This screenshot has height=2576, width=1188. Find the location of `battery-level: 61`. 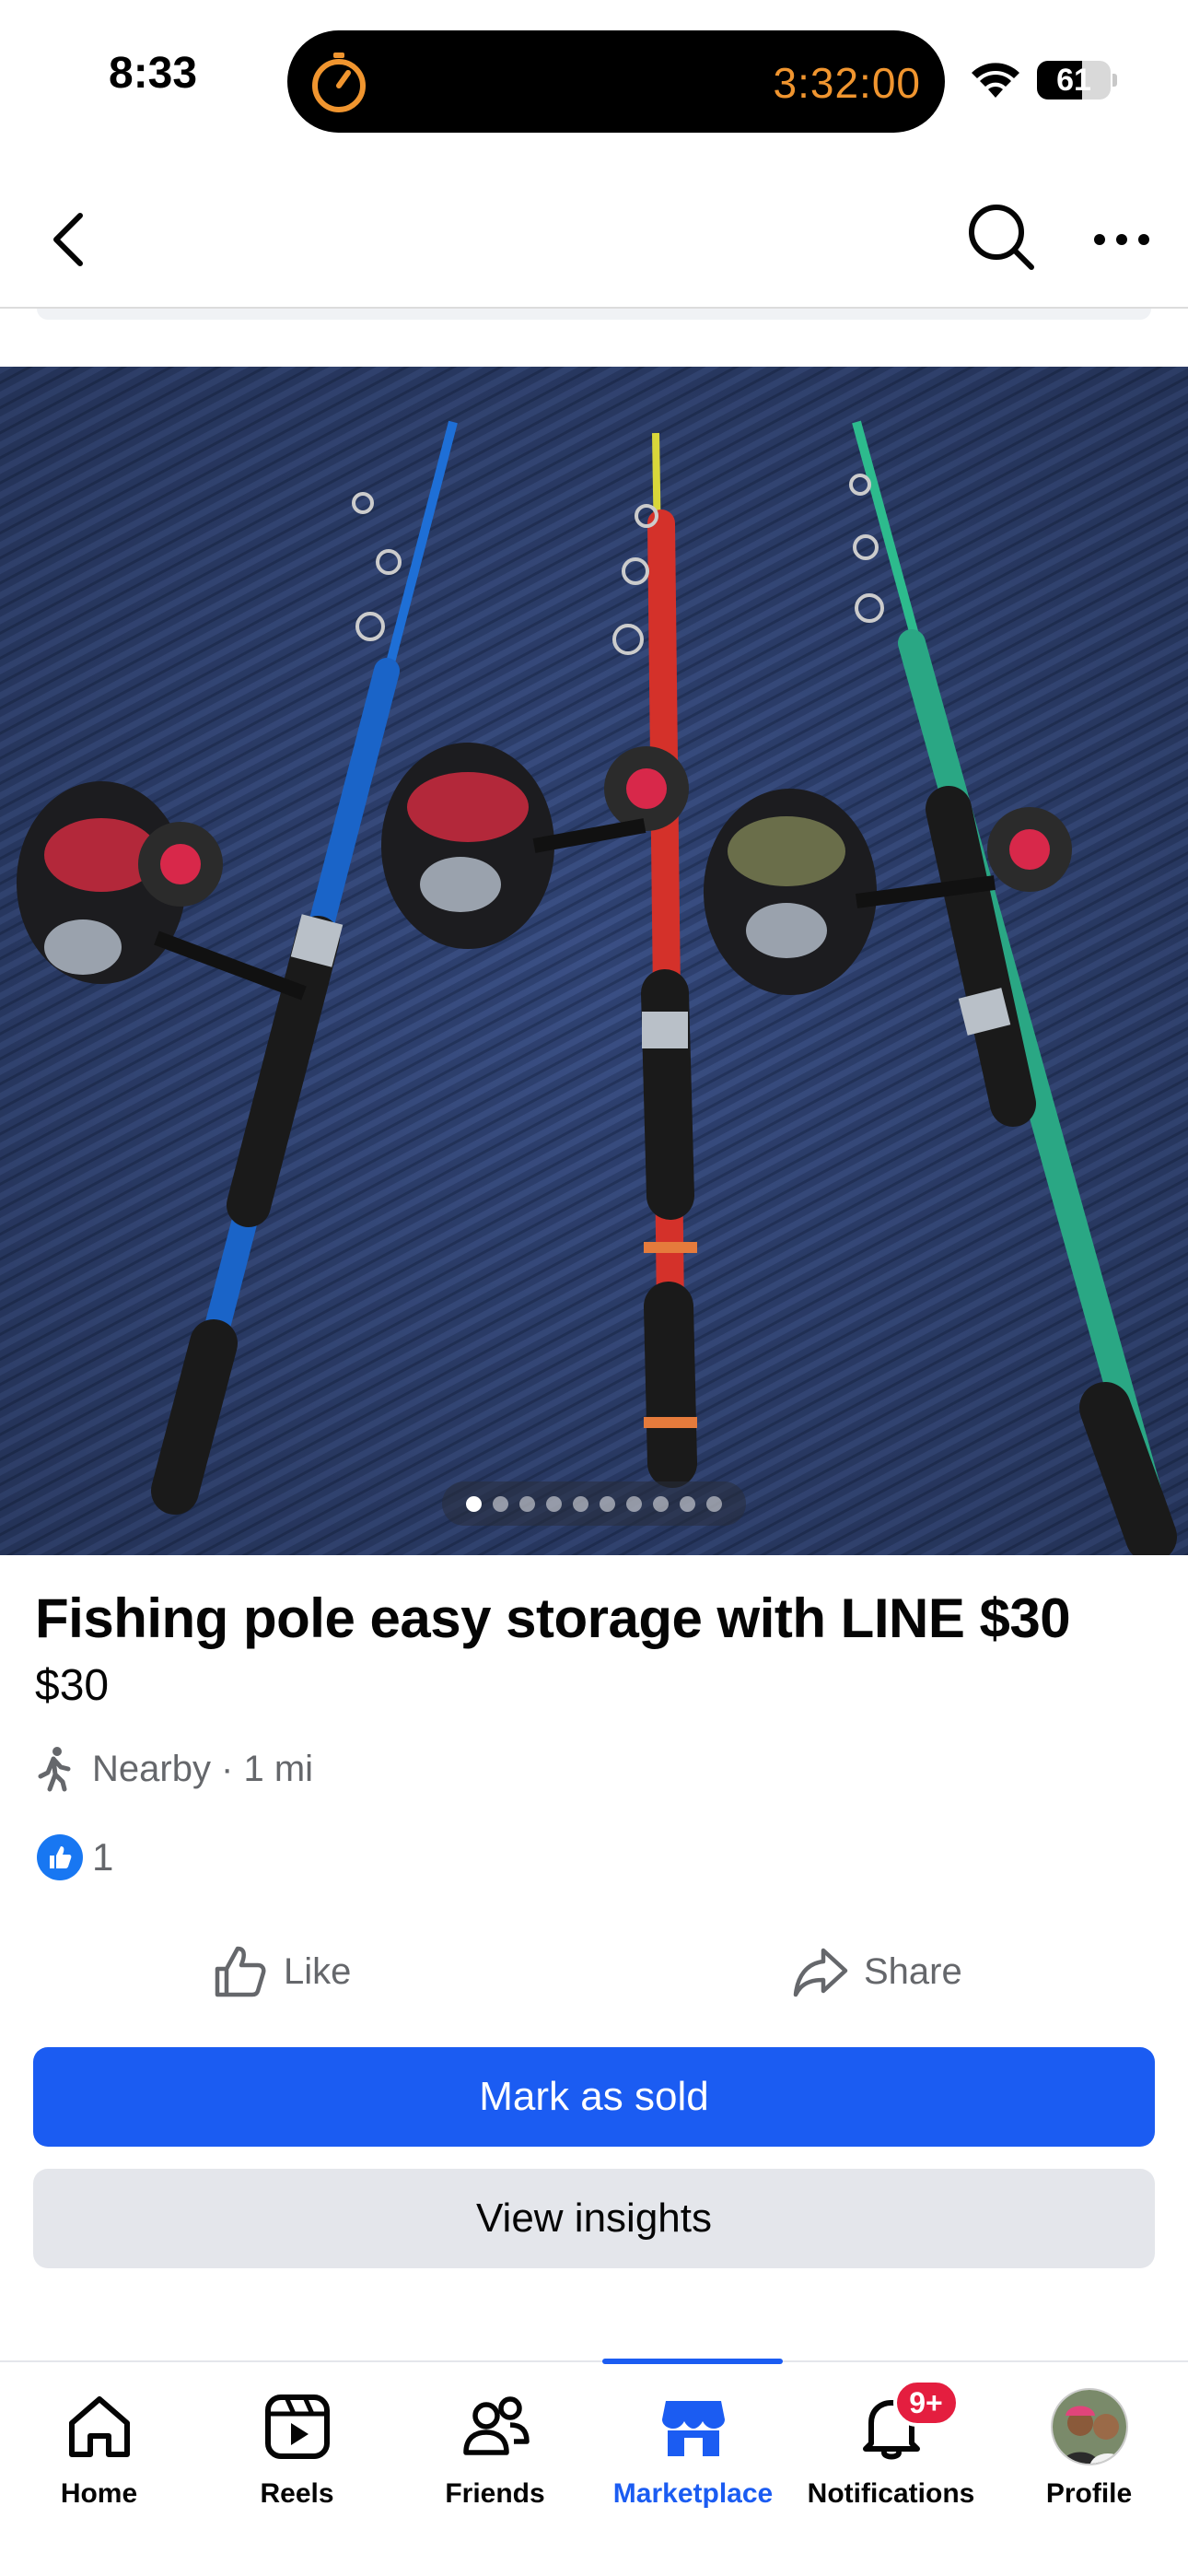

battery-level: 61 is located at coordinates (1073, 80).